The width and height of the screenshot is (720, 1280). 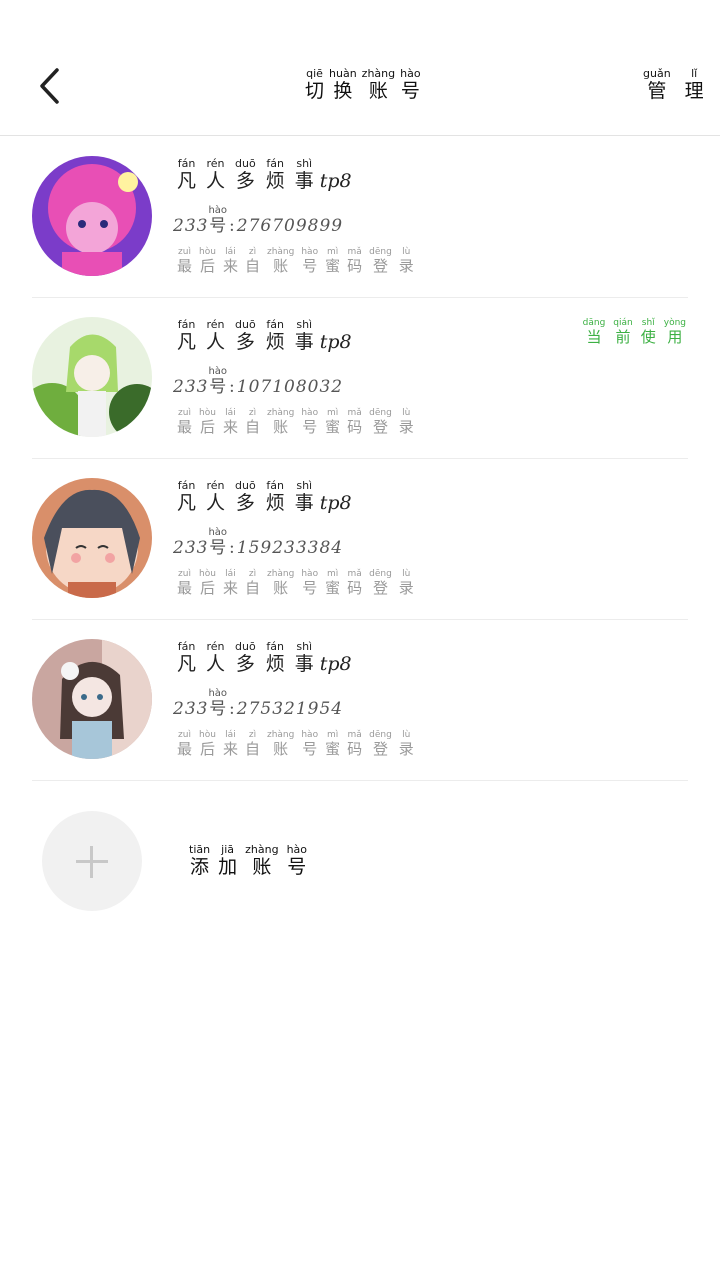 I want to click on uid-value: 276709899, so click(x=290, y=226).